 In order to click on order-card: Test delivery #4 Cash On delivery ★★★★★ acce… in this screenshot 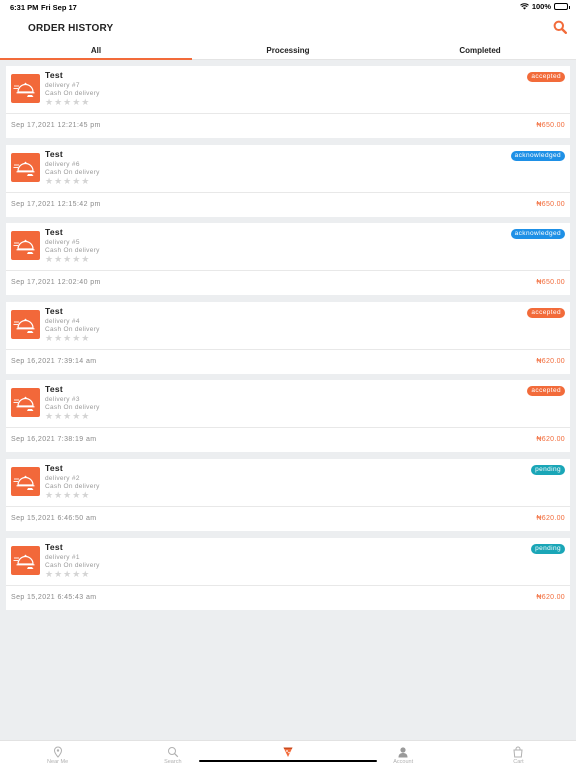, I will do `click(288, 337)`.